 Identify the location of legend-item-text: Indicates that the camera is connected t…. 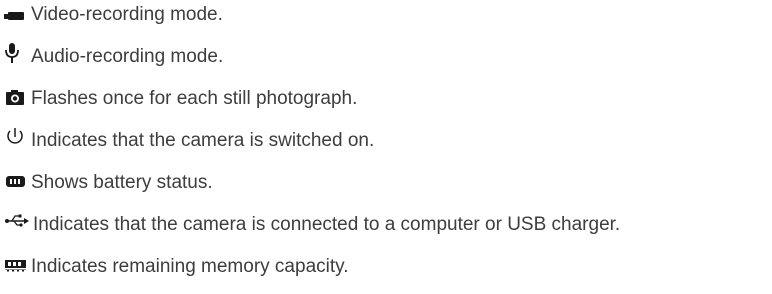
(327, 224).